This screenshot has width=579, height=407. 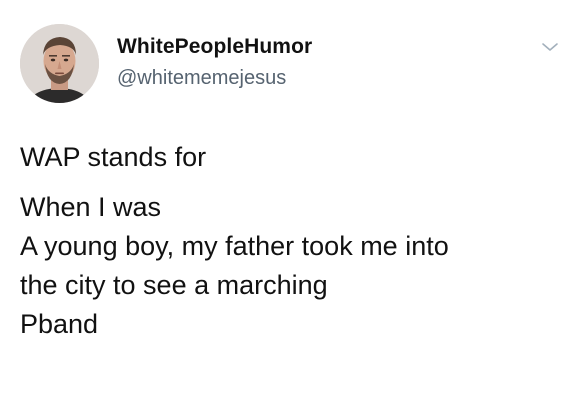 What do you see at coordinates (214, 62) in the screenshot?
I see `user-info: WhitePeopleHumor @whitememejesus` at bounding box center [214, 62].